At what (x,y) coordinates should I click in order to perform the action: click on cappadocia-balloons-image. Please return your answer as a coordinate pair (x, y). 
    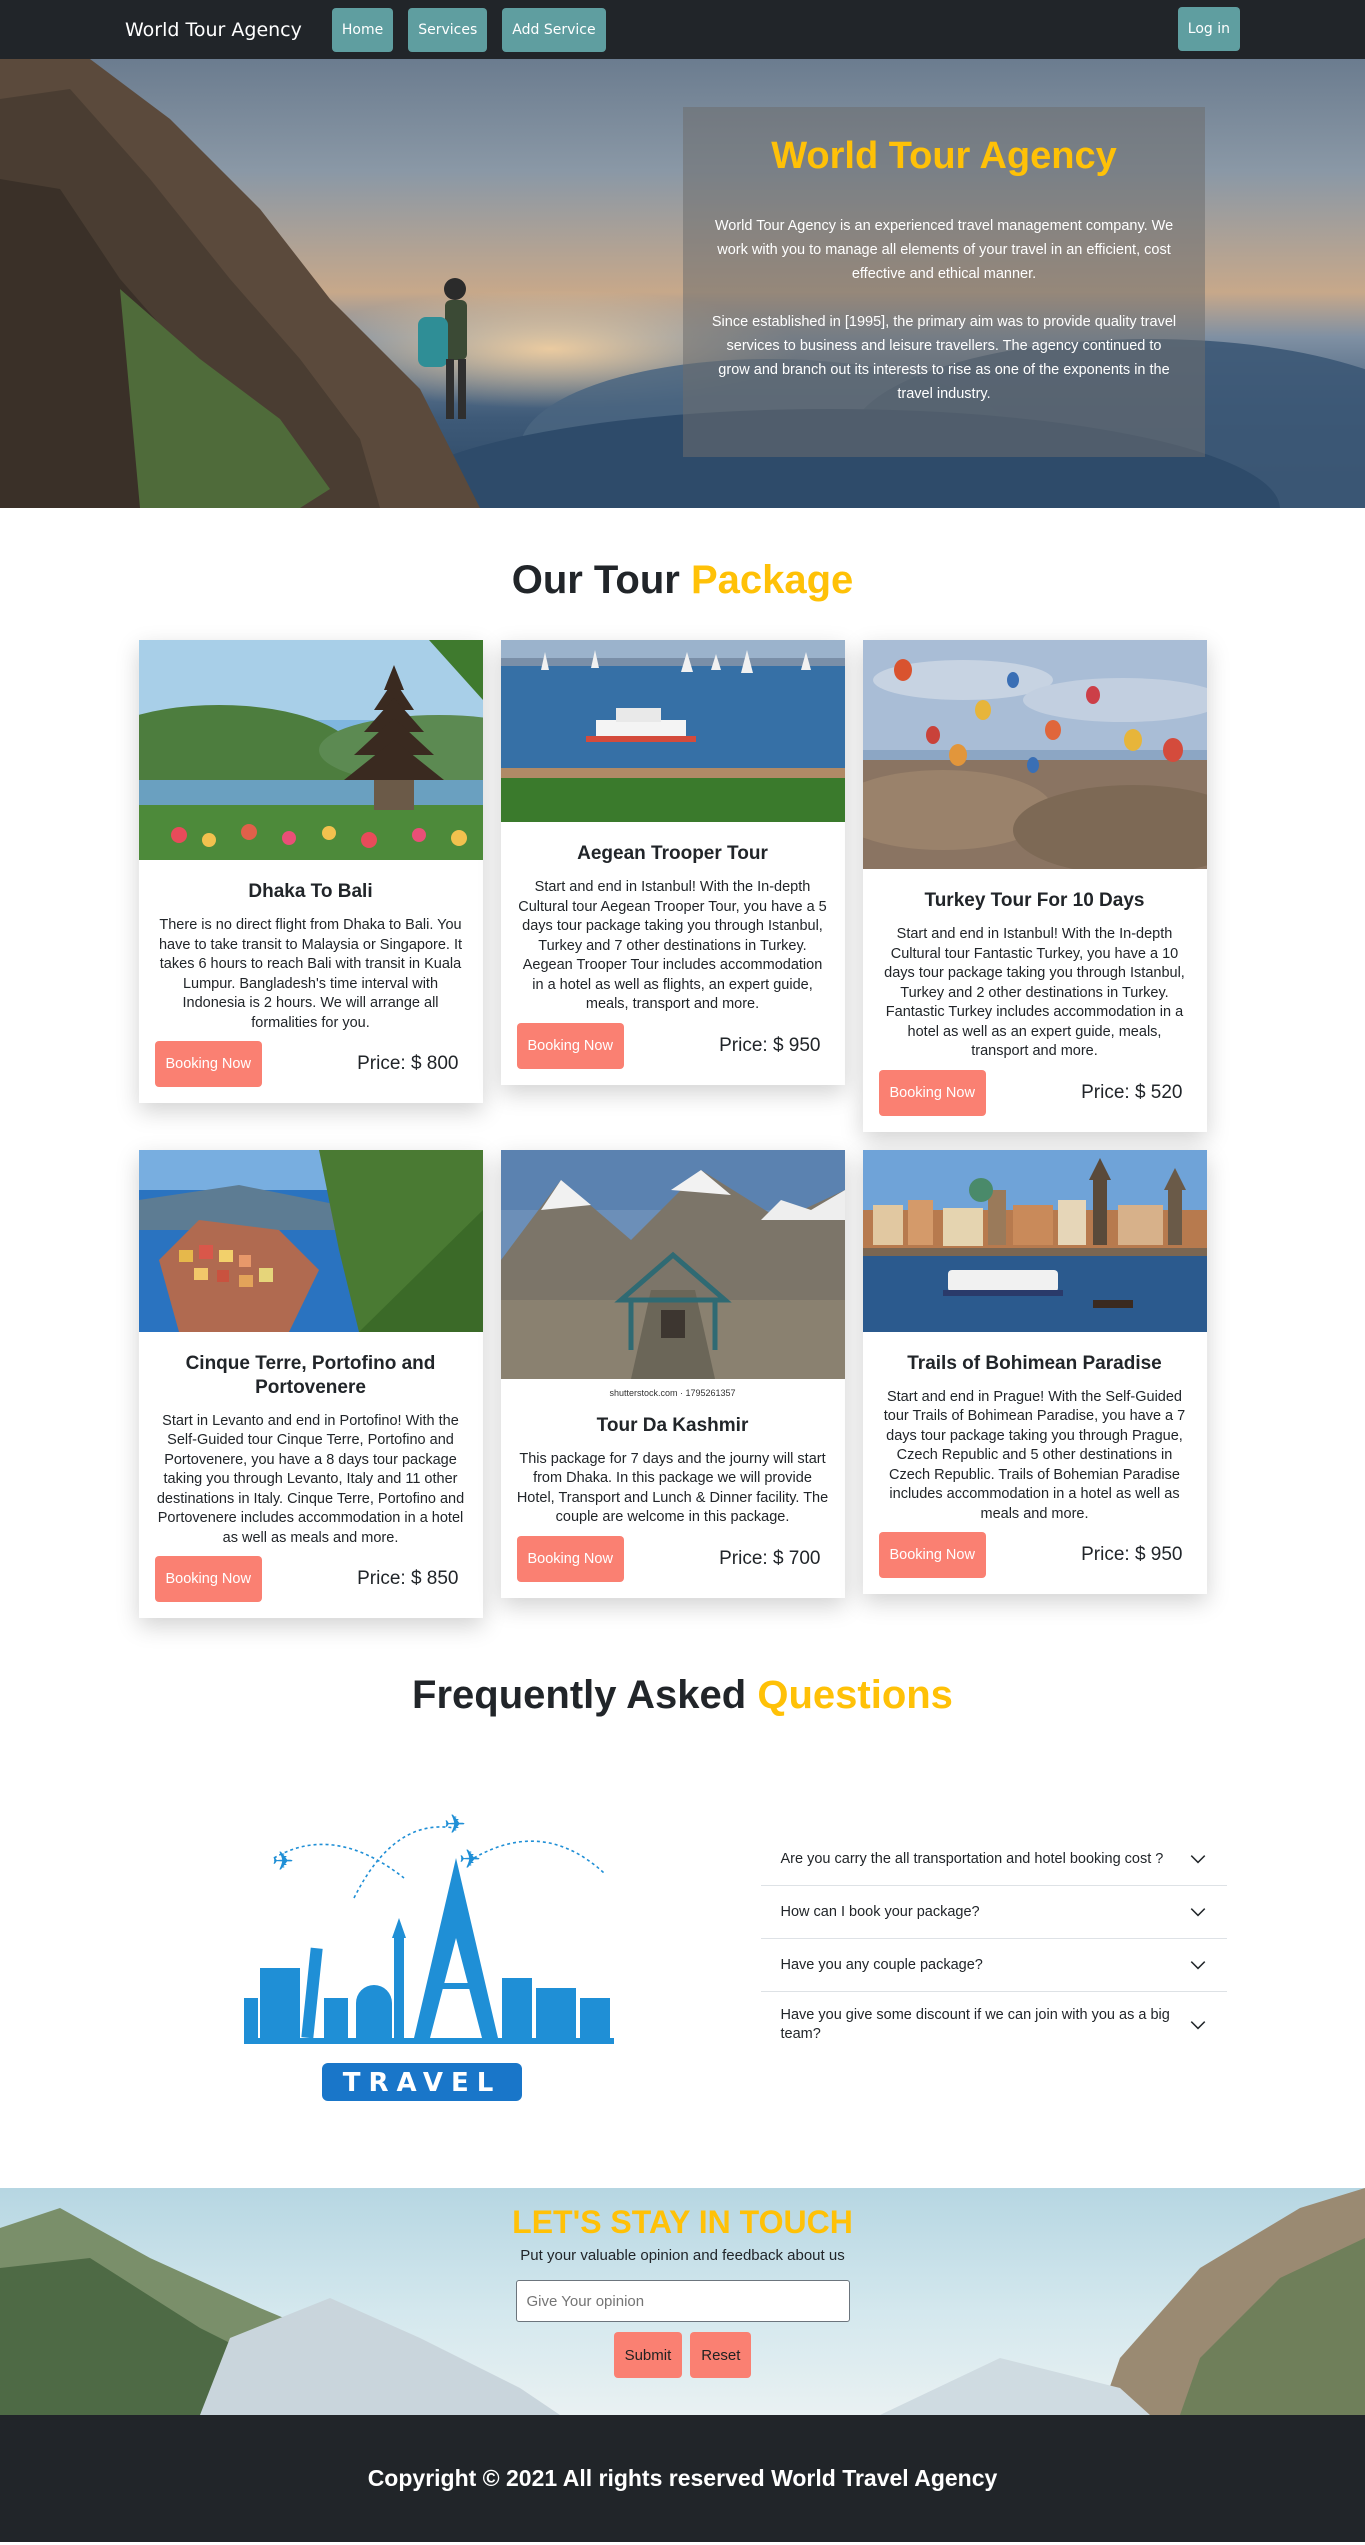
    Looking at the image, I should click on (1042, 757).